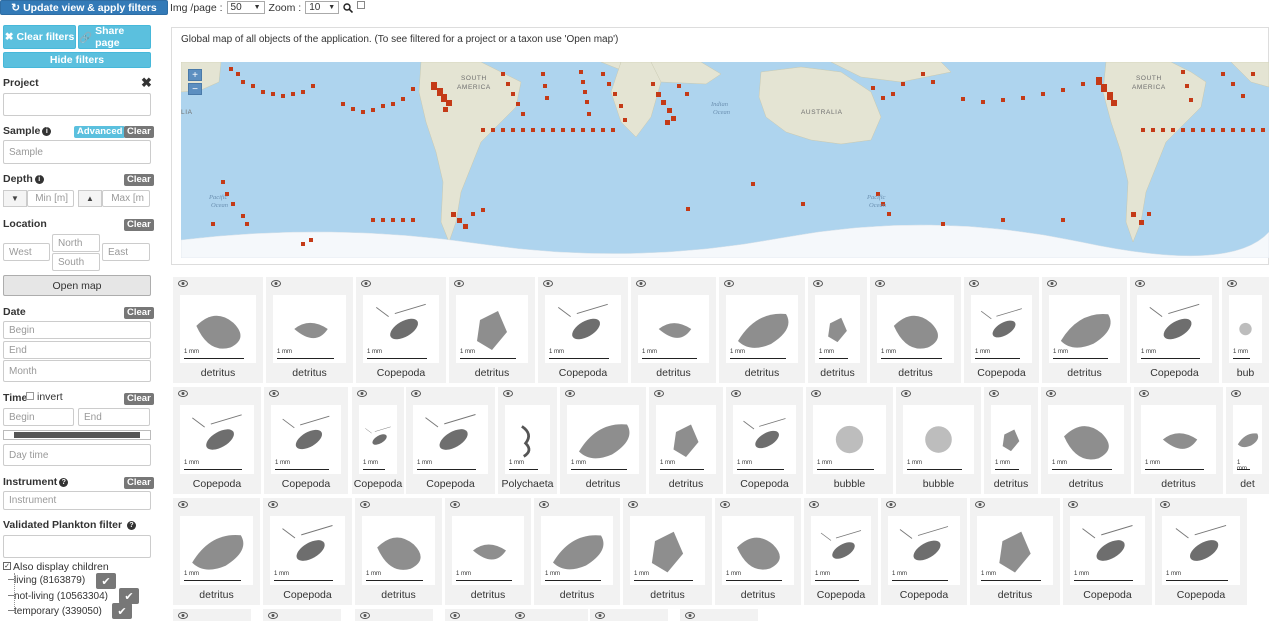 The height and width of the screenshot is (621, 1269). What do you see at coordinates (77, 285) in the screenshot?
I see `open-map-button: Open map` at bounding box center [77, 285].